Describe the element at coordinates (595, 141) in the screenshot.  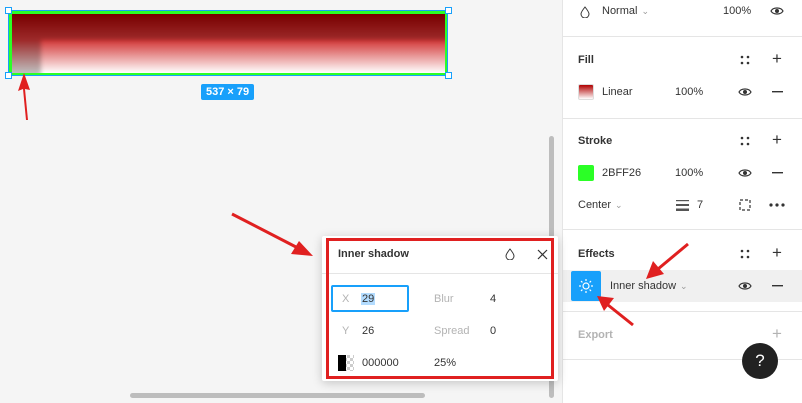
I see `stroke-section-title: Stroke` at that location.